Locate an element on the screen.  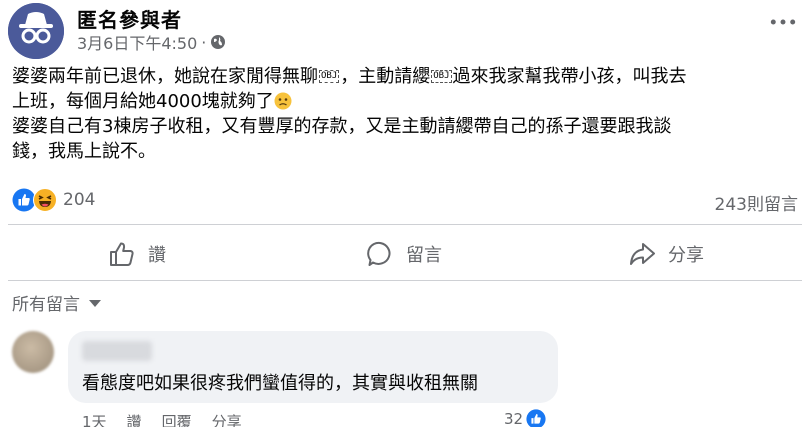
comment-like-count: 32 is located at coordinates (525, 418).